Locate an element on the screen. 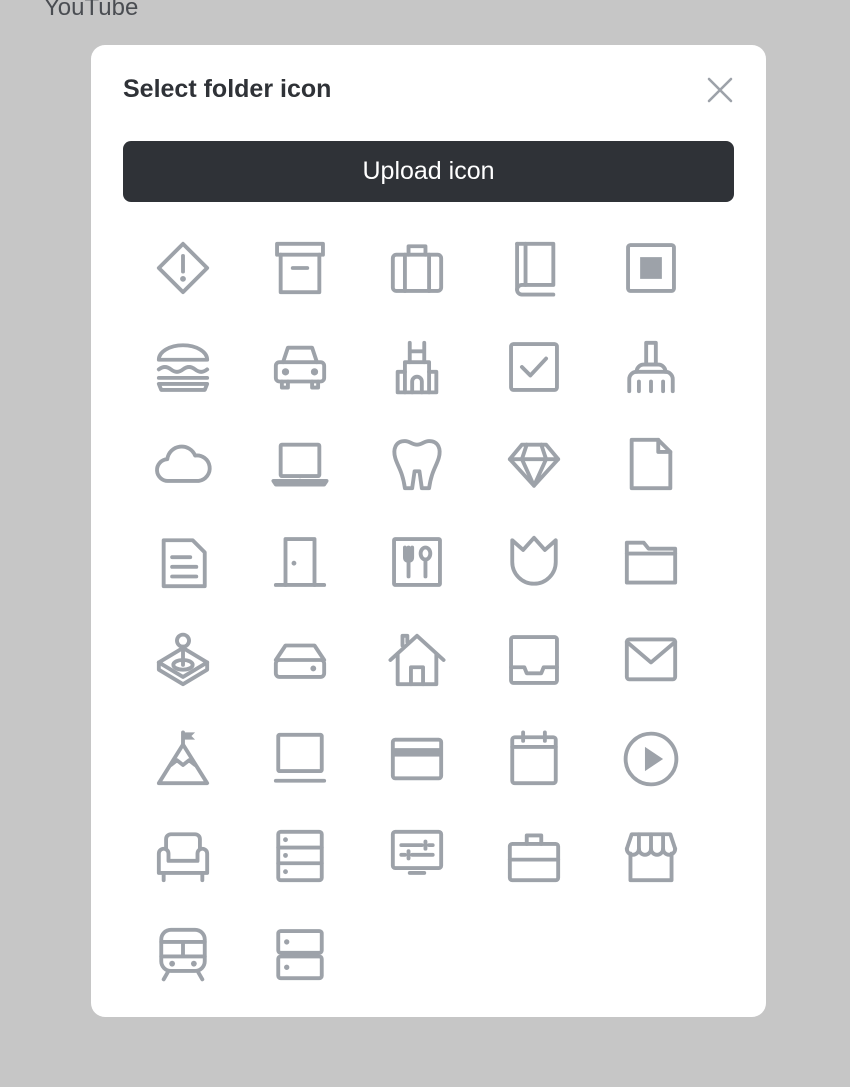 Image resolution: width=850 pixels, height=1087 pixels. checkbox-icon is located at coordinates (534, 367).